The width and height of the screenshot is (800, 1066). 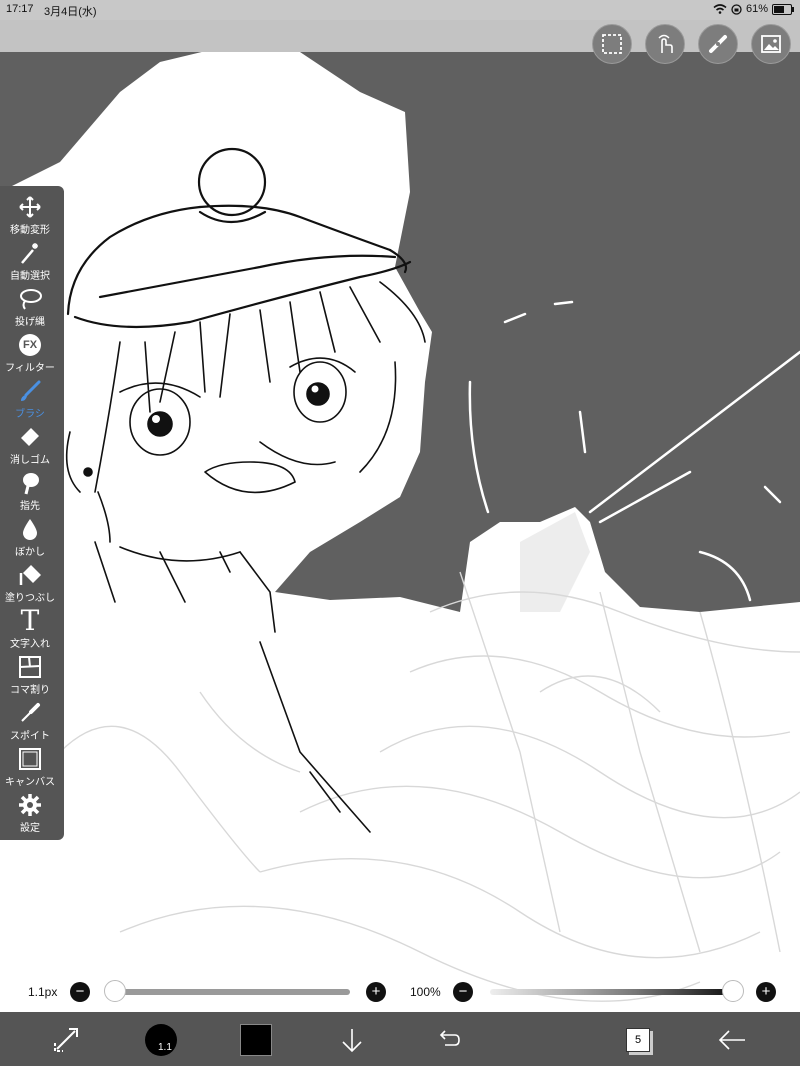 I want to click on tool-label: コマ割り, so click(x=30, y=690).